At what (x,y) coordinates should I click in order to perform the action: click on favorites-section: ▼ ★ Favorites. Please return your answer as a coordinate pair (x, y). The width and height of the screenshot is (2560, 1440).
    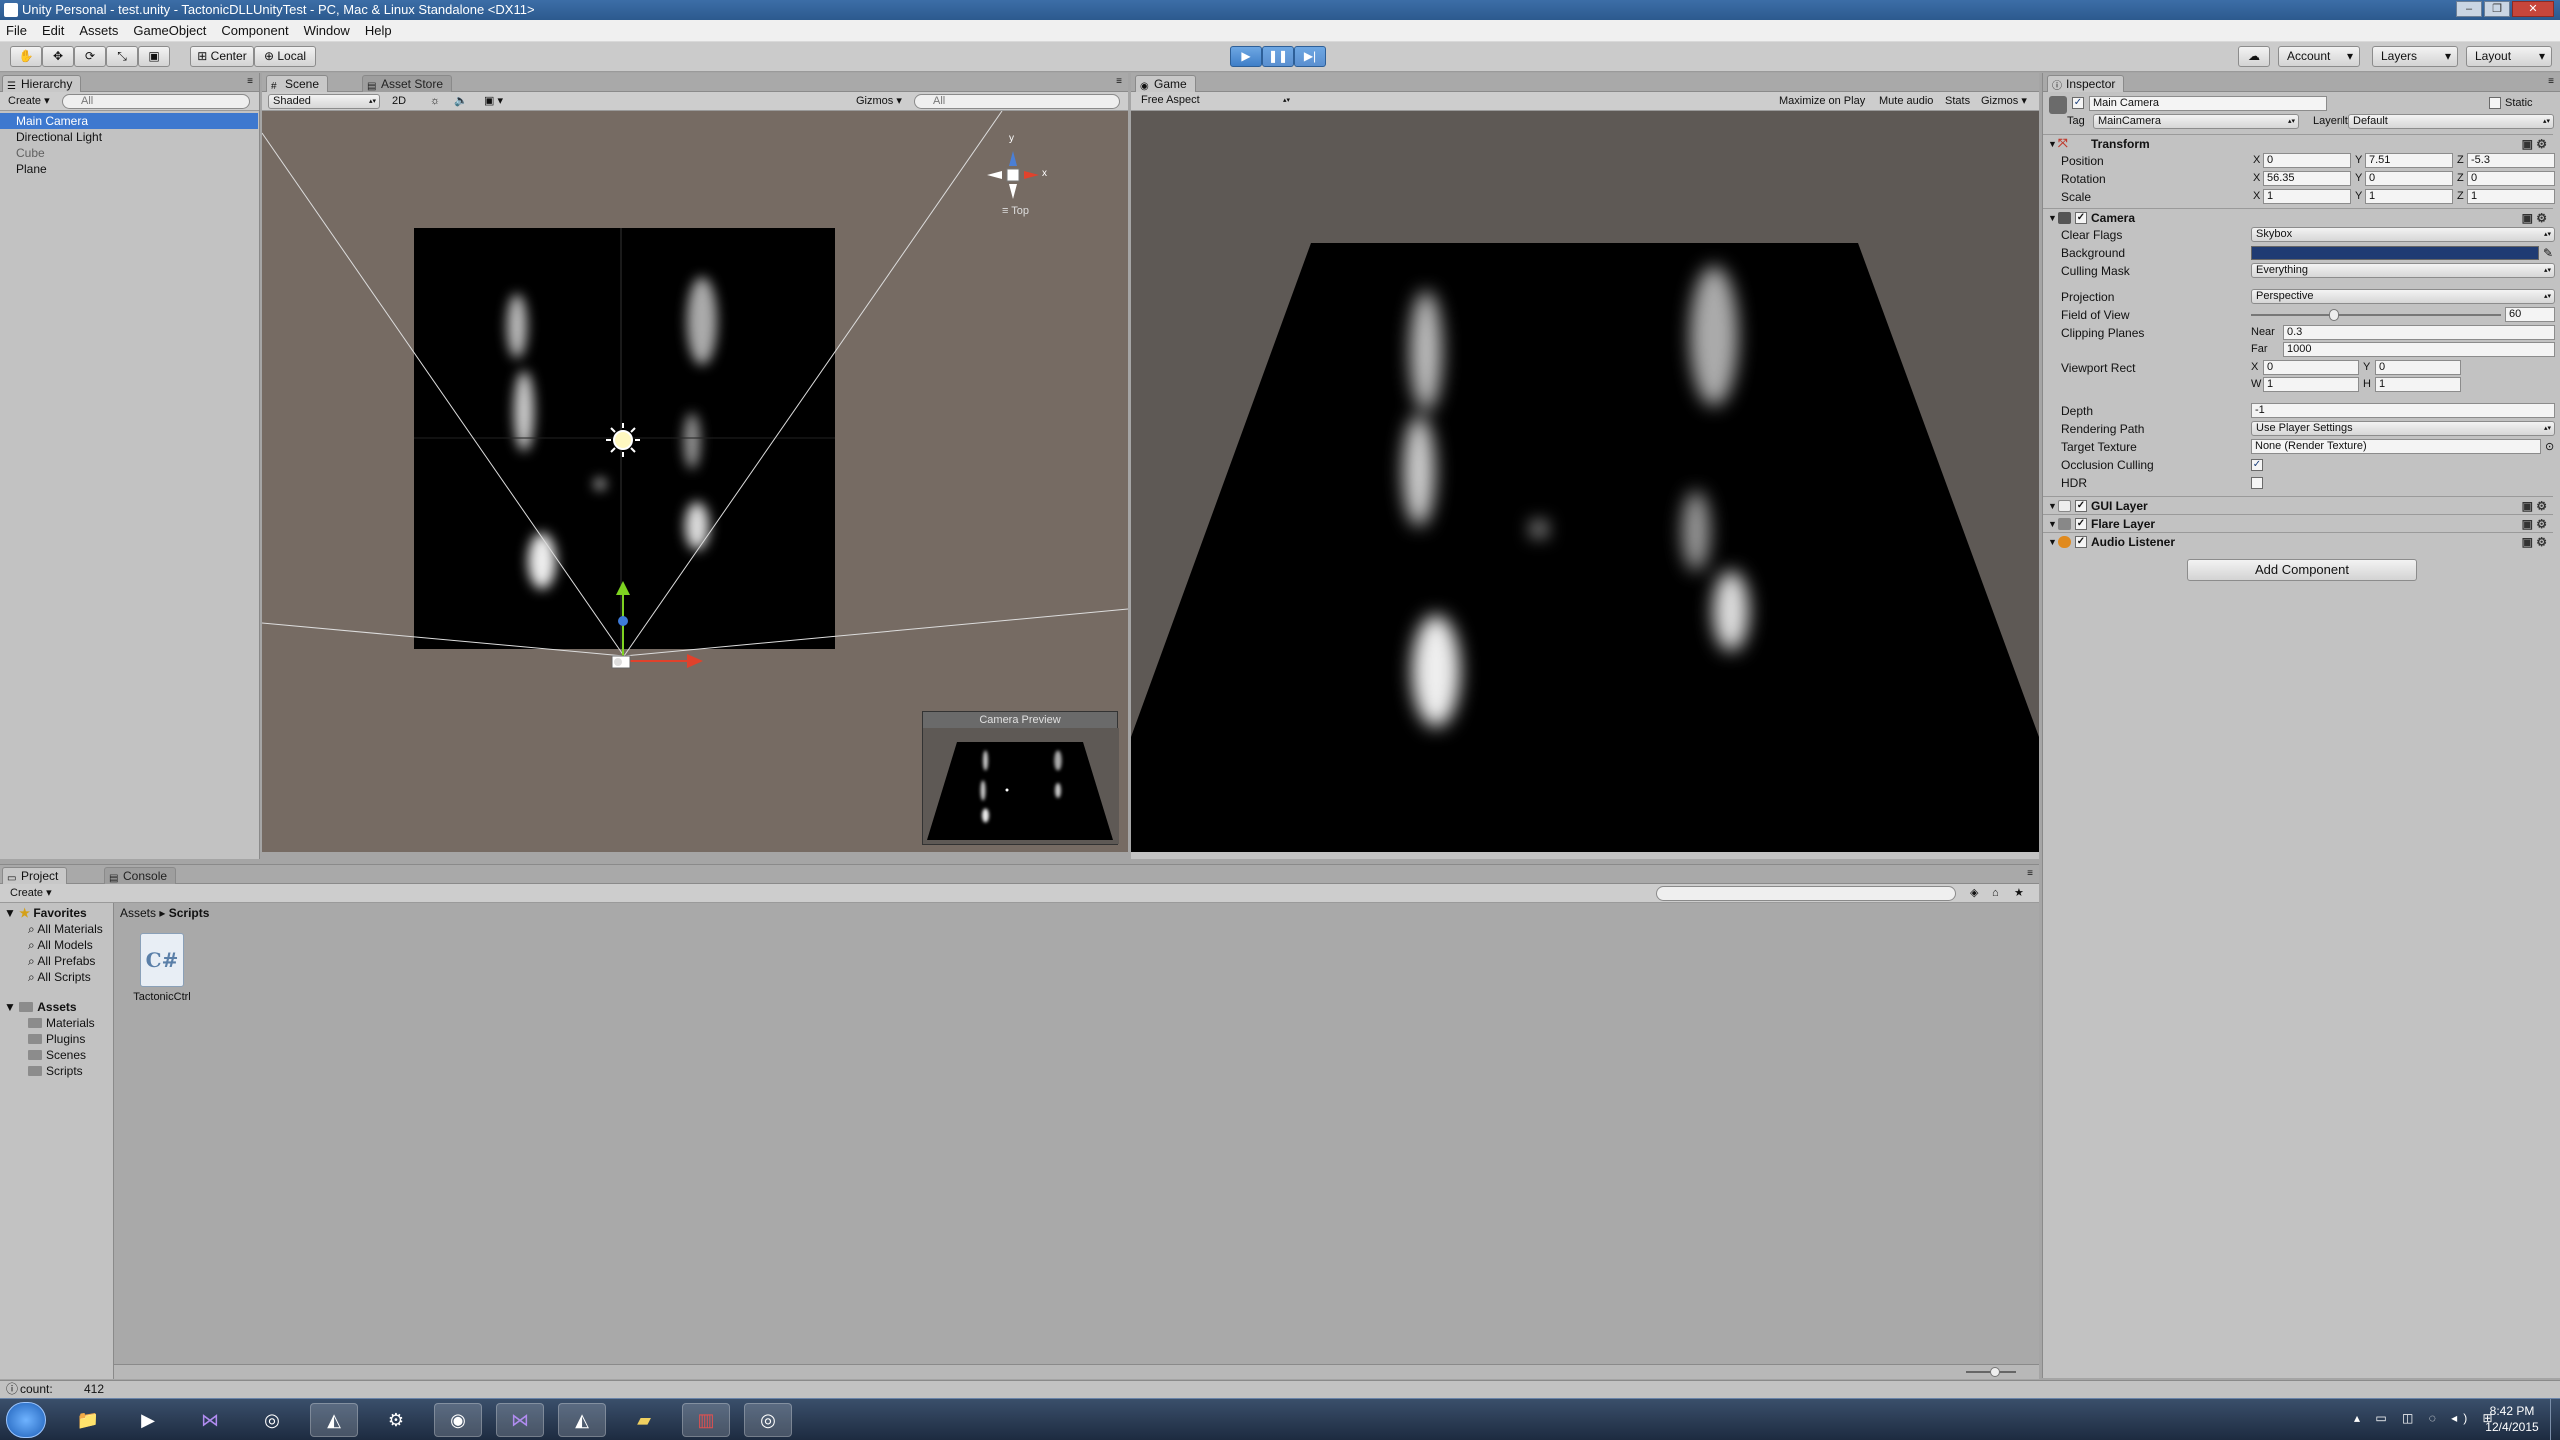
    Looking at the image, I should click on (45, 913).